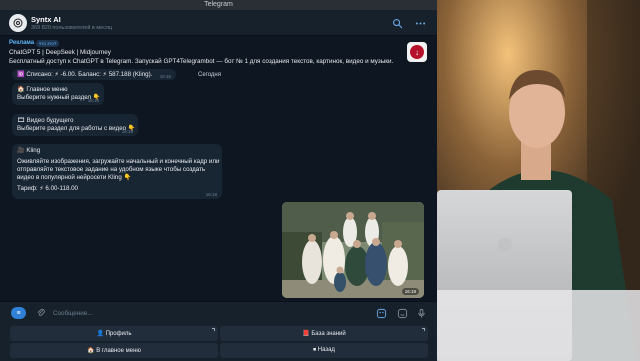 This screenshot has width=640, height=361. I want to click on menu-icon: ≡, so click(18, 313).